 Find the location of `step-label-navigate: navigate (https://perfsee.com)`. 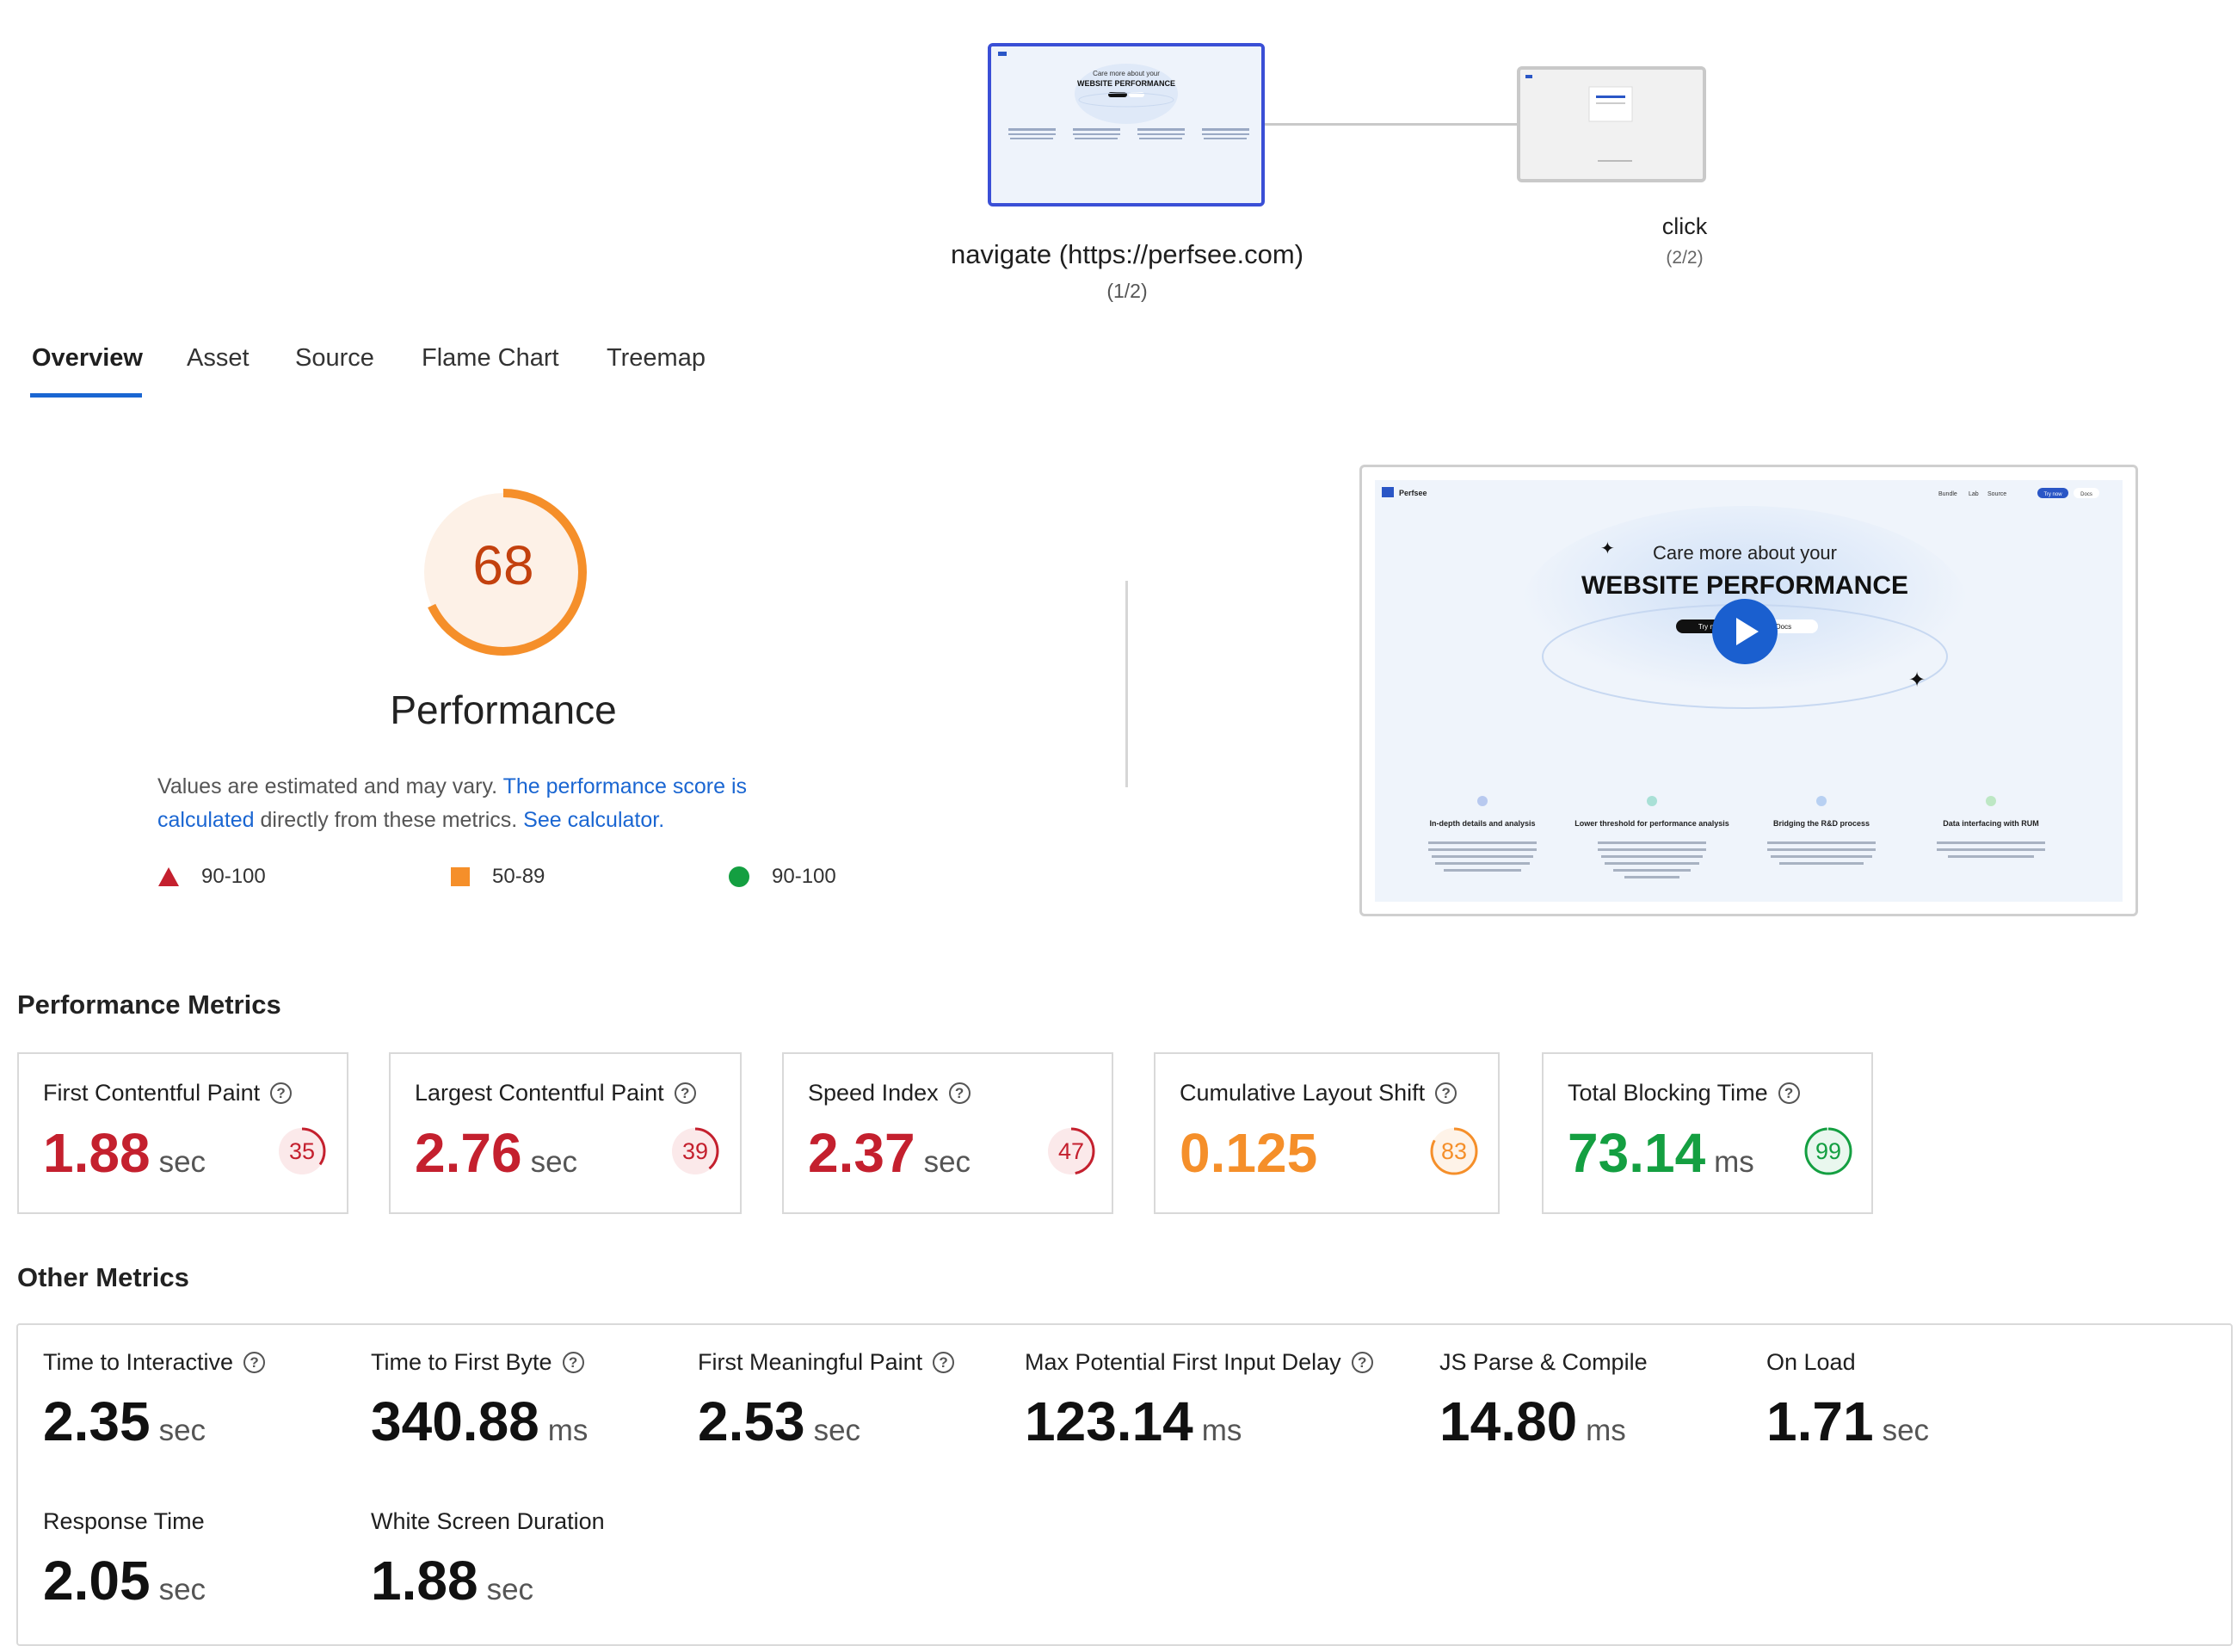

step-label-navigate: navigate (https://perfsee.com) is located at coordinates (1127, 254).